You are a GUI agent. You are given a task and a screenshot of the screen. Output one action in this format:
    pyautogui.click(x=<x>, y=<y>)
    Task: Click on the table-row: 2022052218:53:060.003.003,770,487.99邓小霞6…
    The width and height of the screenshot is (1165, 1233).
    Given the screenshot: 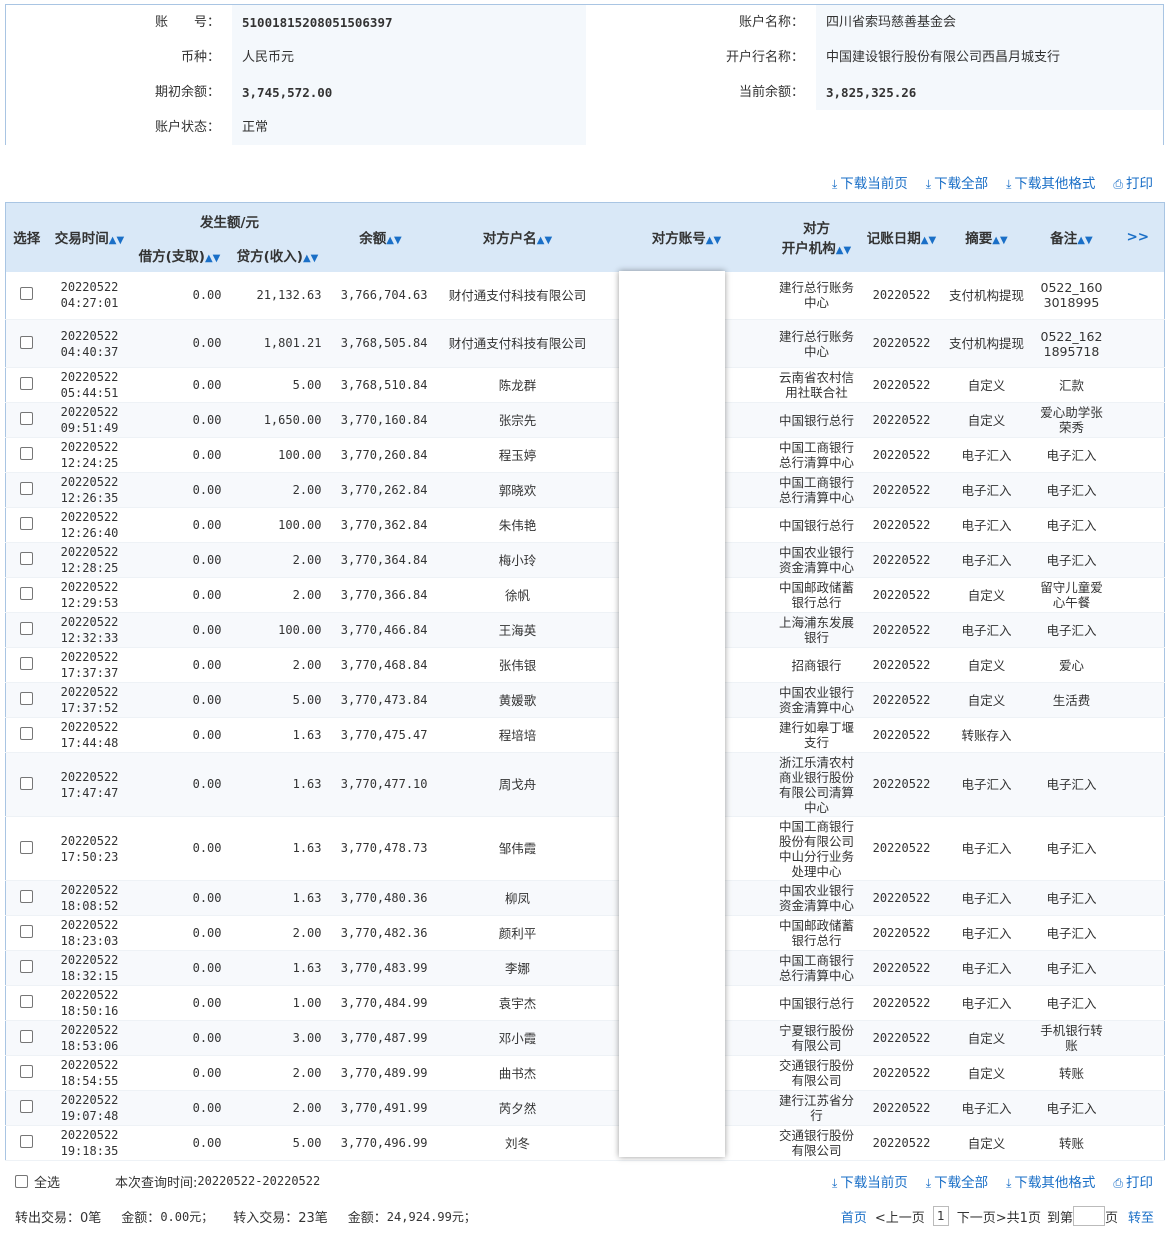 What is the action you would take?
    pyautogui.click(x=585, y=1038)
    